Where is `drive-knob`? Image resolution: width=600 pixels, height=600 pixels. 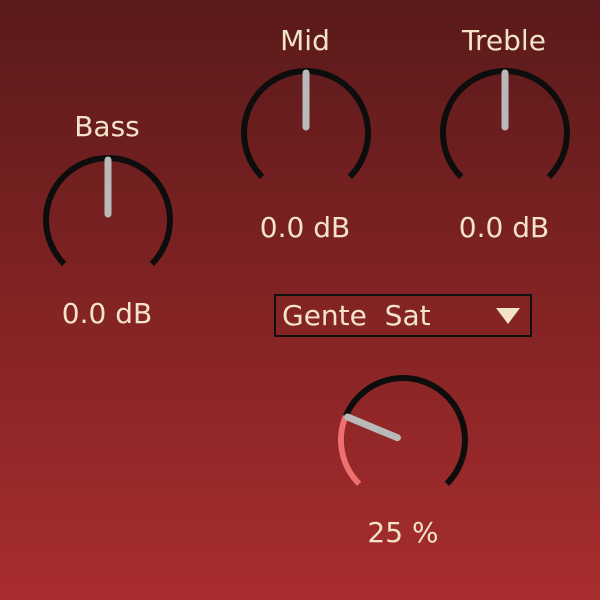
drive-knob is located at coordinates (403, 440).